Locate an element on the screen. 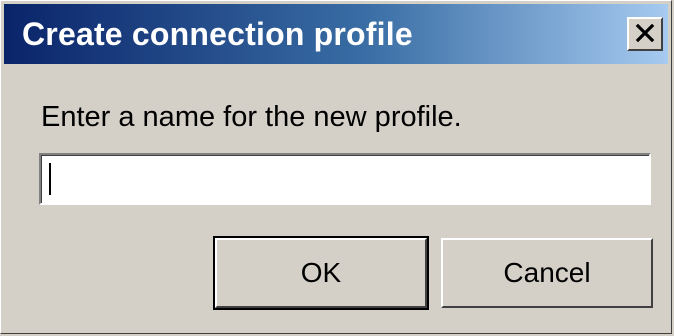  dialog-title: Create connection profile is located at coordinates (217, 34).